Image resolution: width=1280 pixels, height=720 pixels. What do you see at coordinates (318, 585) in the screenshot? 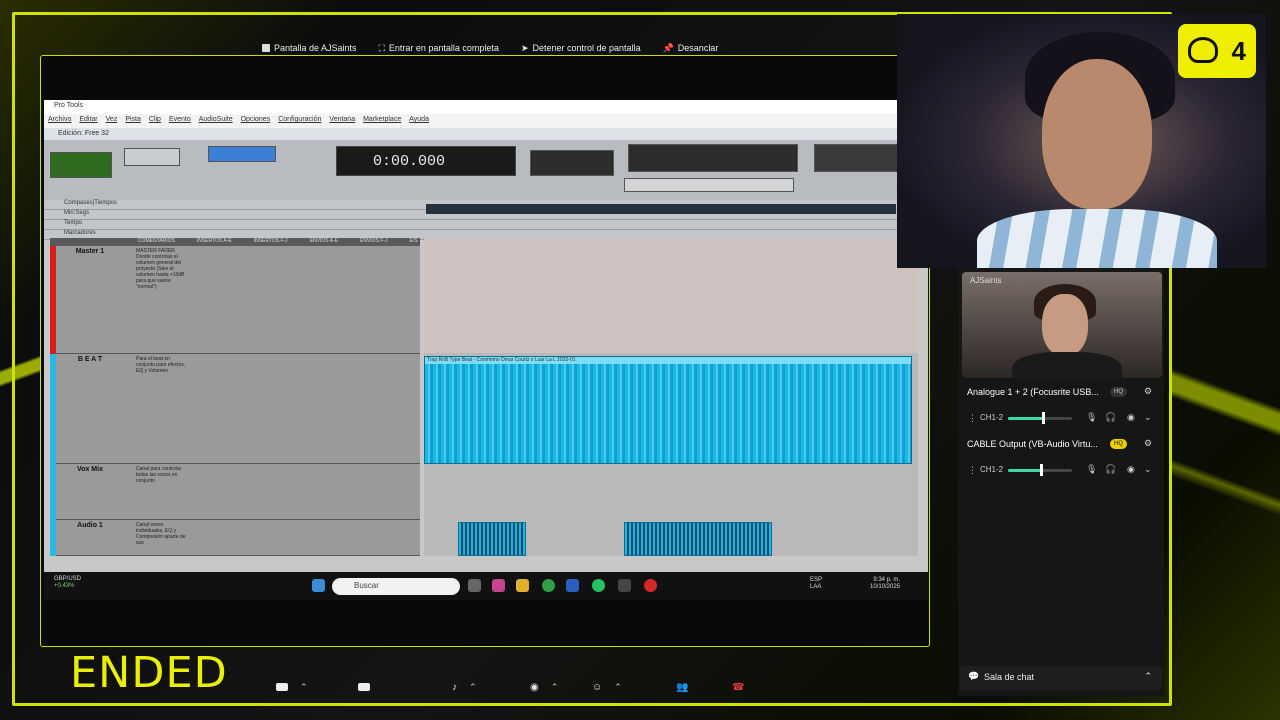
I see `start-icon` at bounding box center [318, 585].